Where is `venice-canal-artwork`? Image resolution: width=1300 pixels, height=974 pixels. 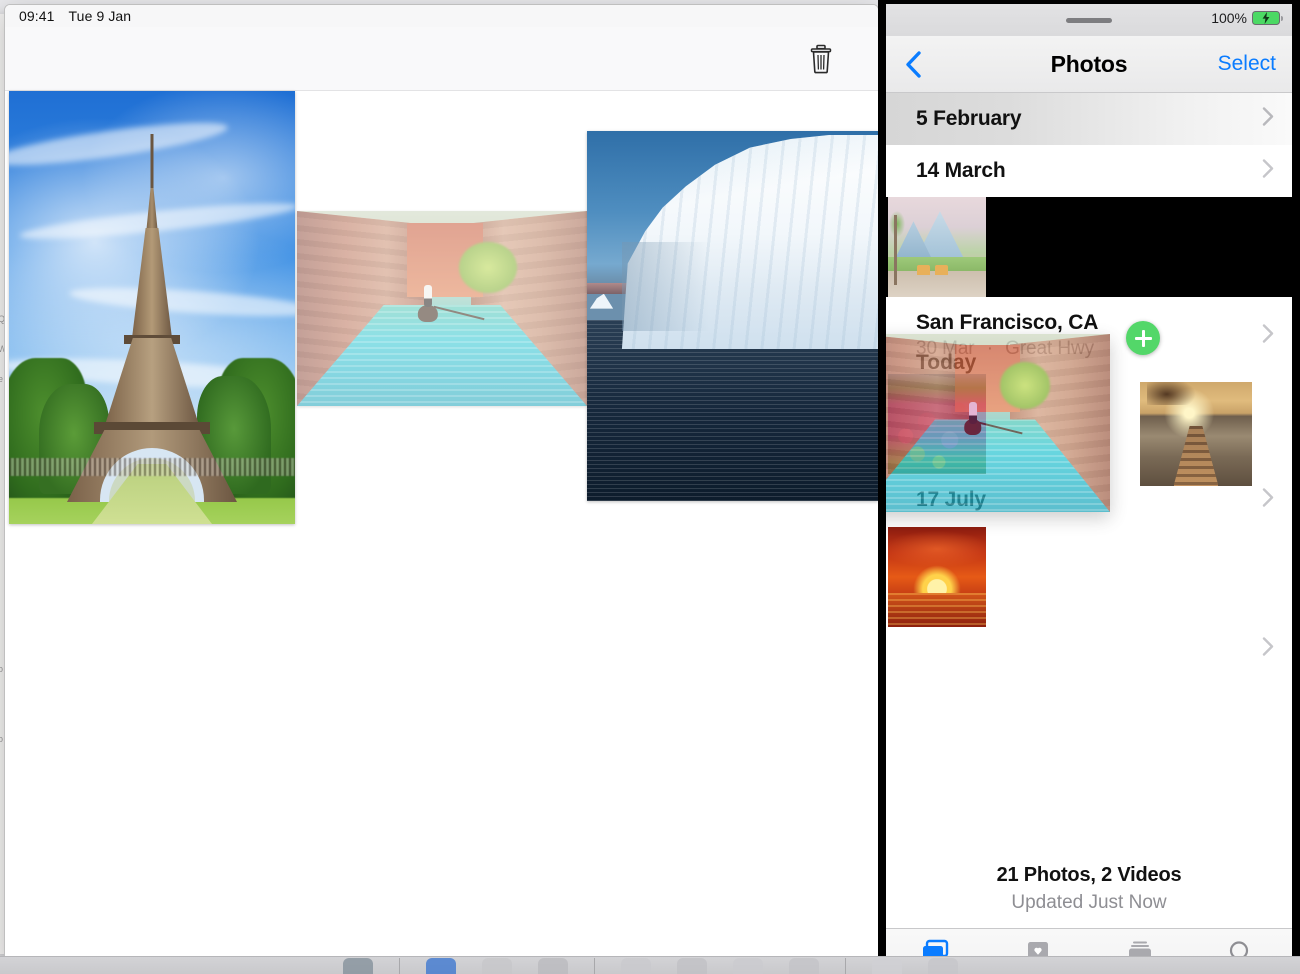
venice-canal-artwork is located at coordinates (442, 308).